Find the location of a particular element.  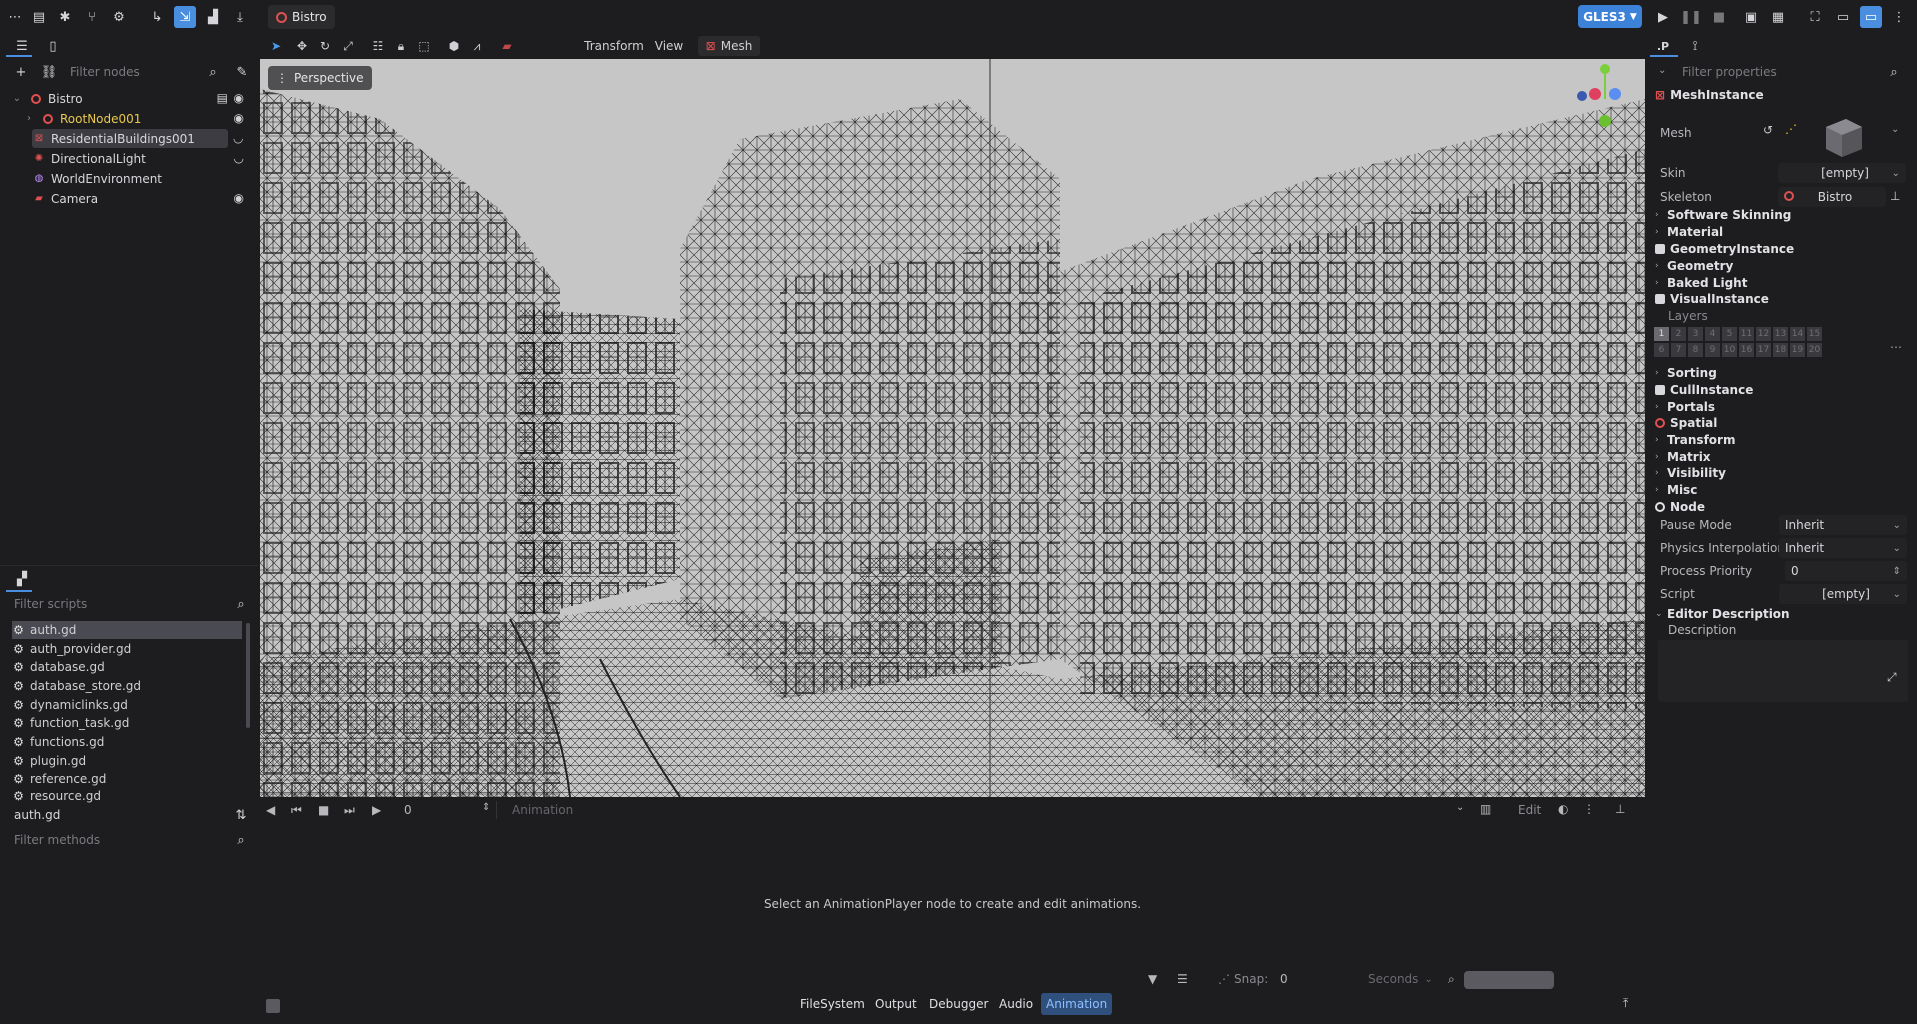

expand-icon: ⤢ is located at coordinates (1892, 677).